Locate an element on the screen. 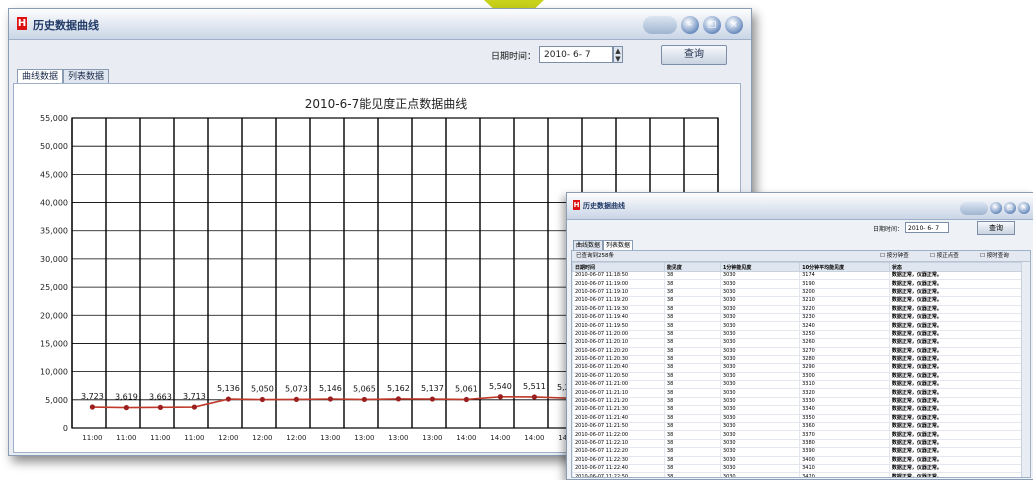  column-header: 10分钟平均能见度 is located at coordinates (844, 267).